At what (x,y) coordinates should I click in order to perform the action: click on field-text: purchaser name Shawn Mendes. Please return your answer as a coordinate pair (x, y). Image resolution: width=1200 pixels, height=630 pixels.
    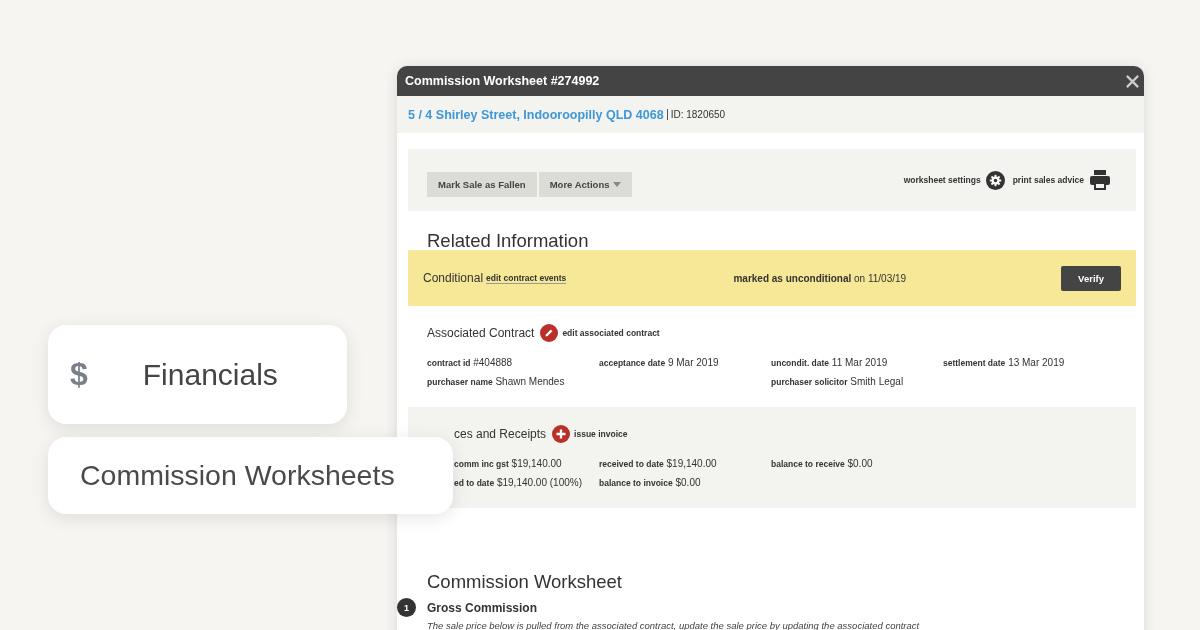
    Looking at the image, I should click on (496, 381).